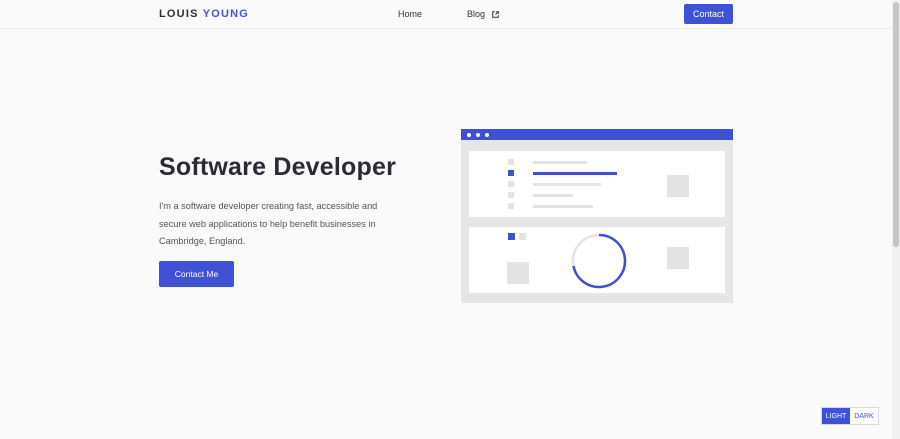 The width and height of the screenshot is (900, 439). I want to click on contact-button: Contact, so click(708, 14).